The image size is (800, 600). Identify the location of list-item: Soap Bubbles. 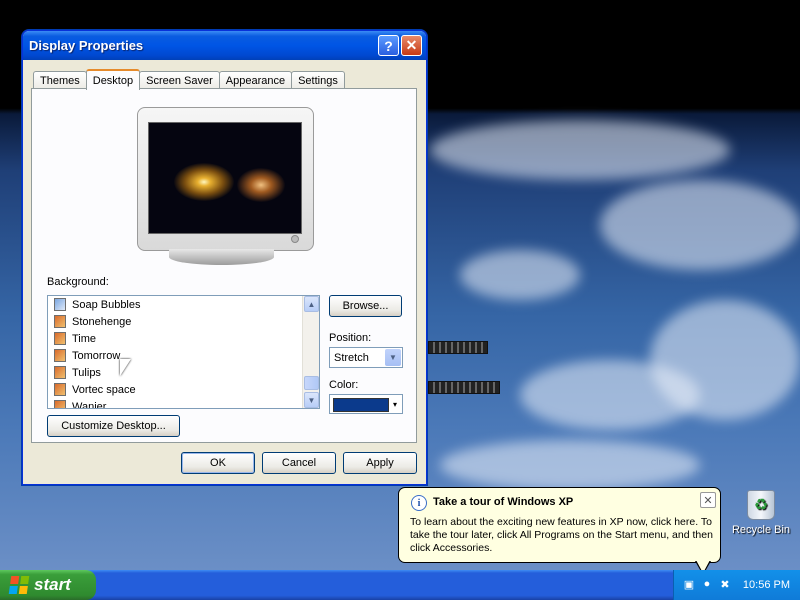
(183, 304).